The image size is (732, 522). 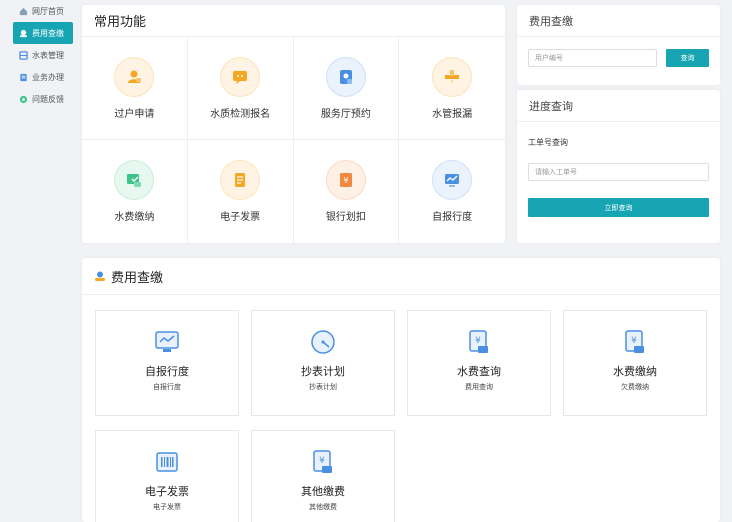 I want to click on fee-card-e-invoice: 电子发票 电子发票, so click(x=167, y=476).